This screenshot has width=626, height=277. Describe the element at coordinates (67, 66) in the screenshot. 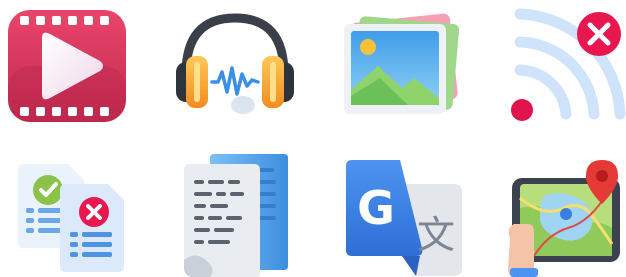

I see `video-play-icon` at that location.